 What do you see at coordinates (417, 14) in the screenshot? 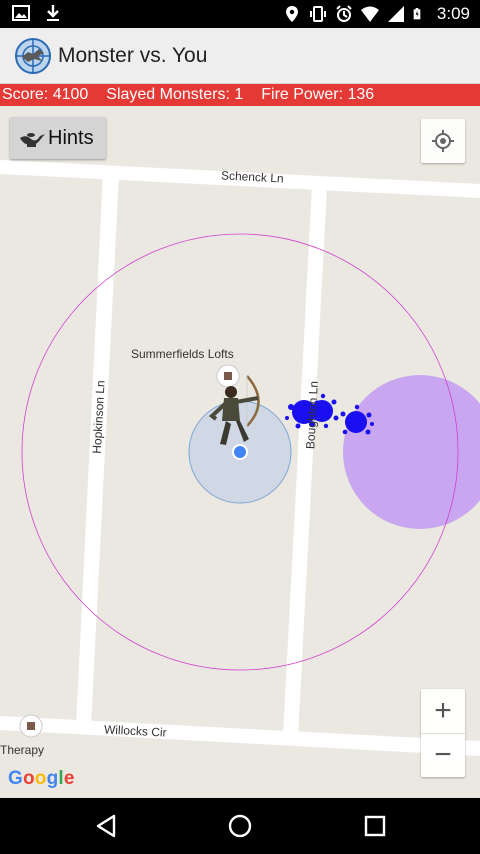
I see `battery-icon` at bounding box center [417, 14].